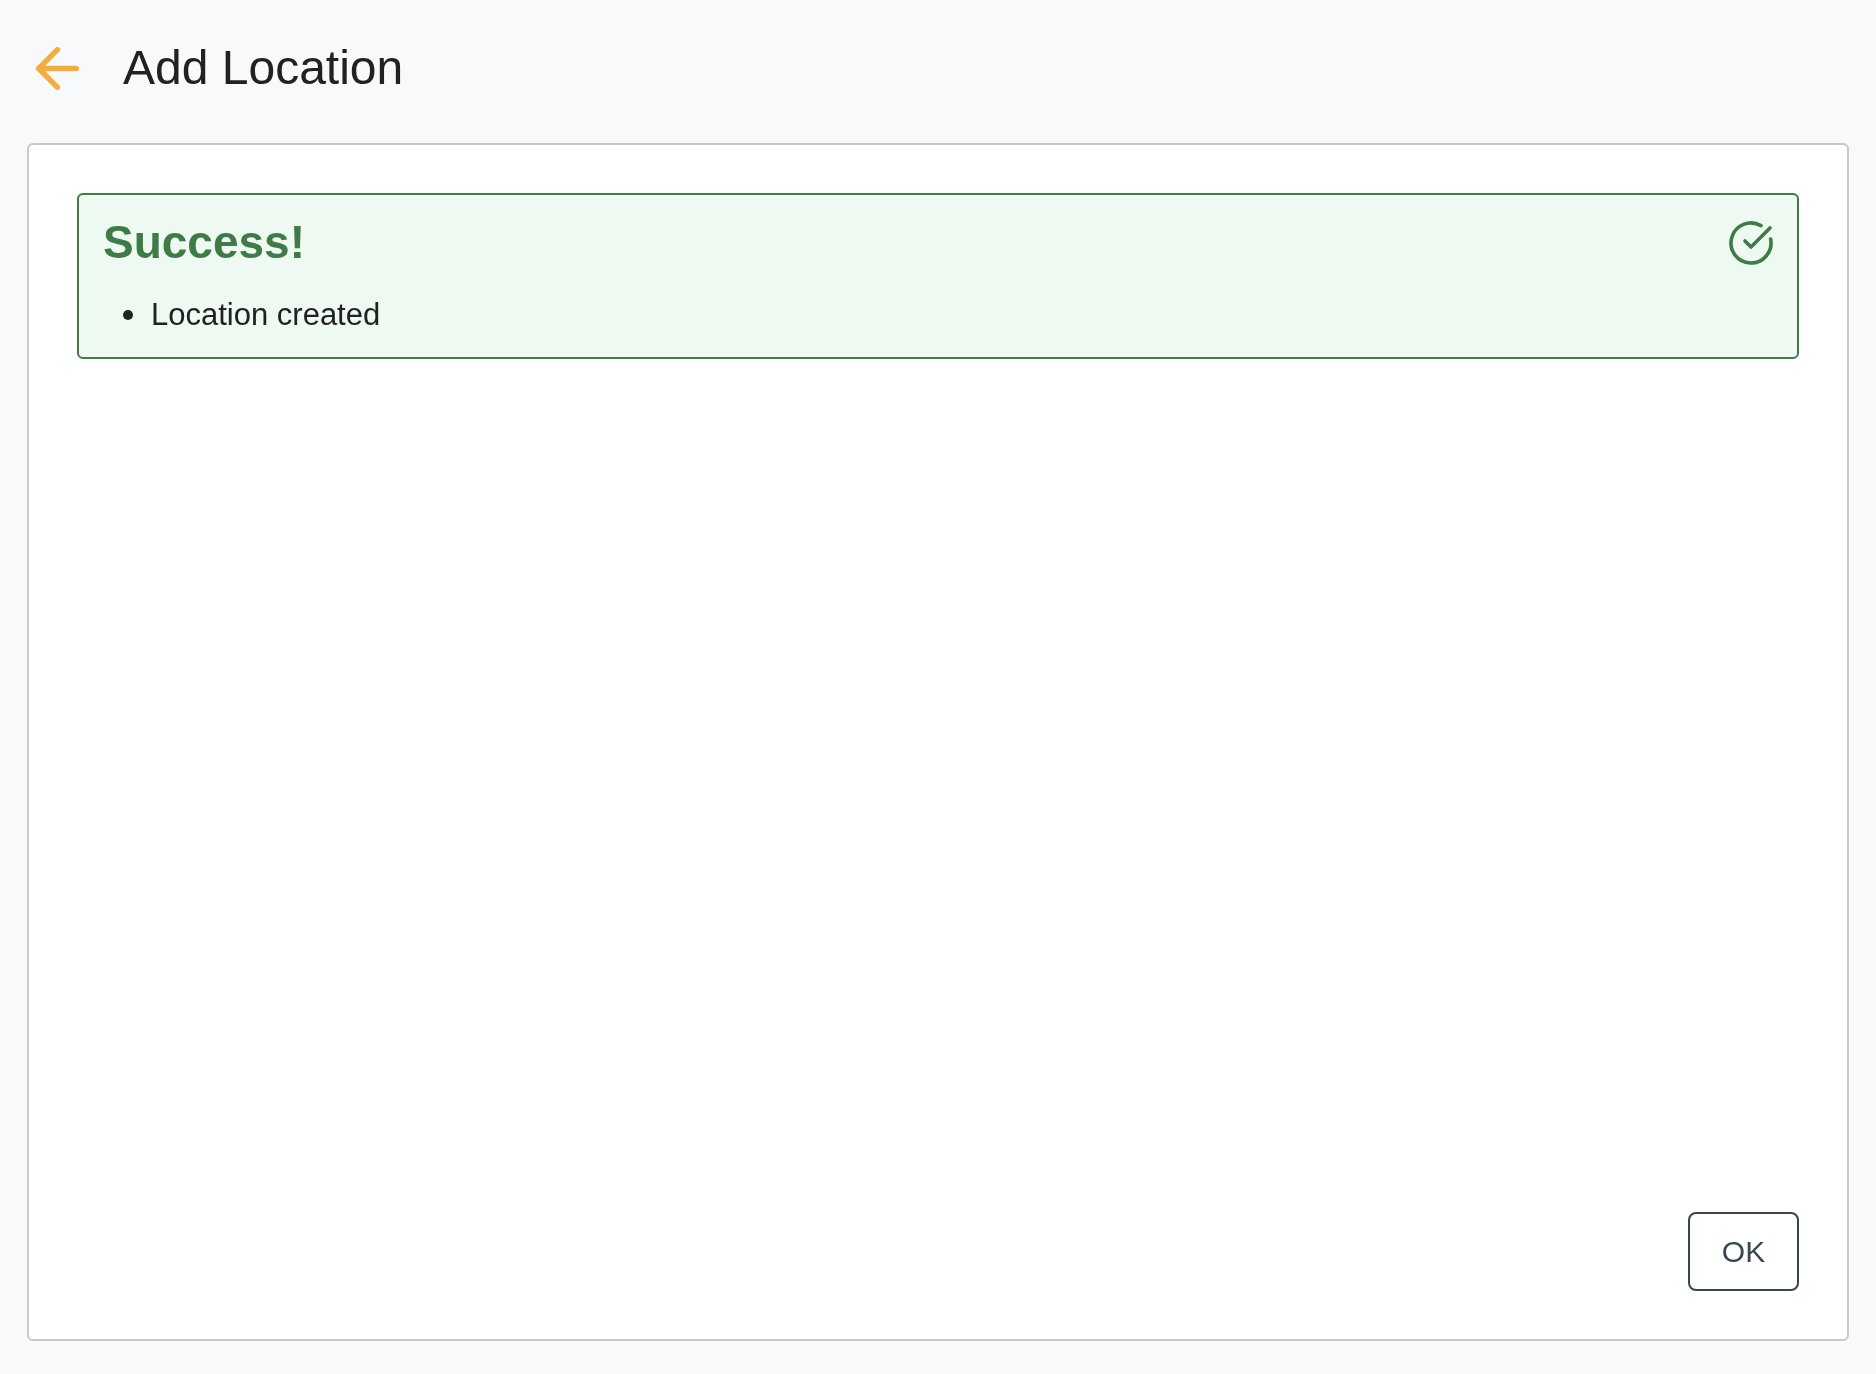 This screenshot has width=1876, height=1374. Describe the element at coordinates (266, 315) in the screenshot. I see `alert-message: Location created` at that location.